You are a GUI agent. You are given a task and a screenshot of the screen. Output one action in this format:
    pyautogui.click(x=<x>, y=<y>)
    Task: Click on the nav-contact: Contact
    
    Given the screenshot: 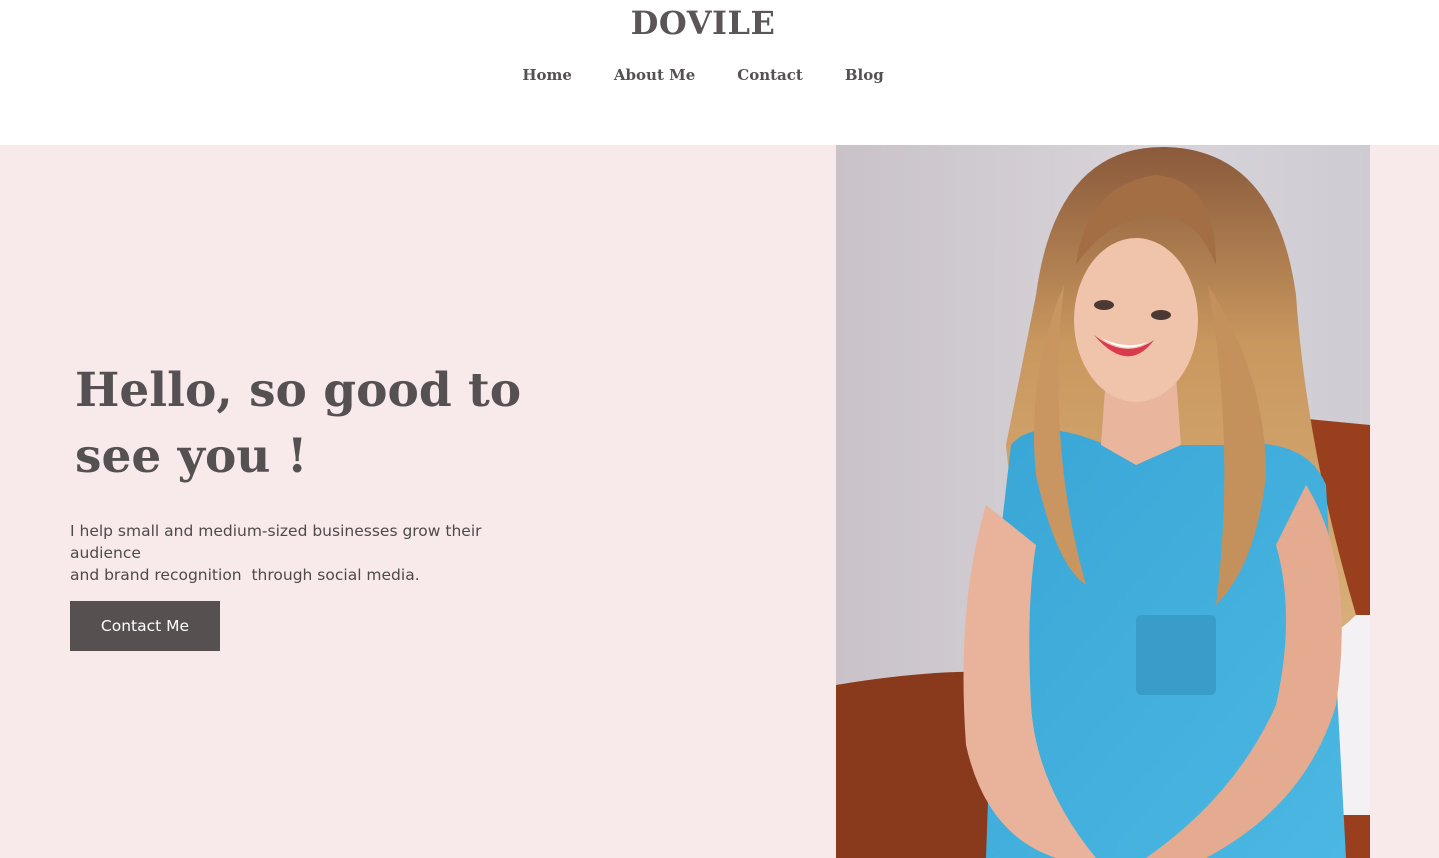 What is the action you would take?
    pyautogui.click(x=770, y=75)
    